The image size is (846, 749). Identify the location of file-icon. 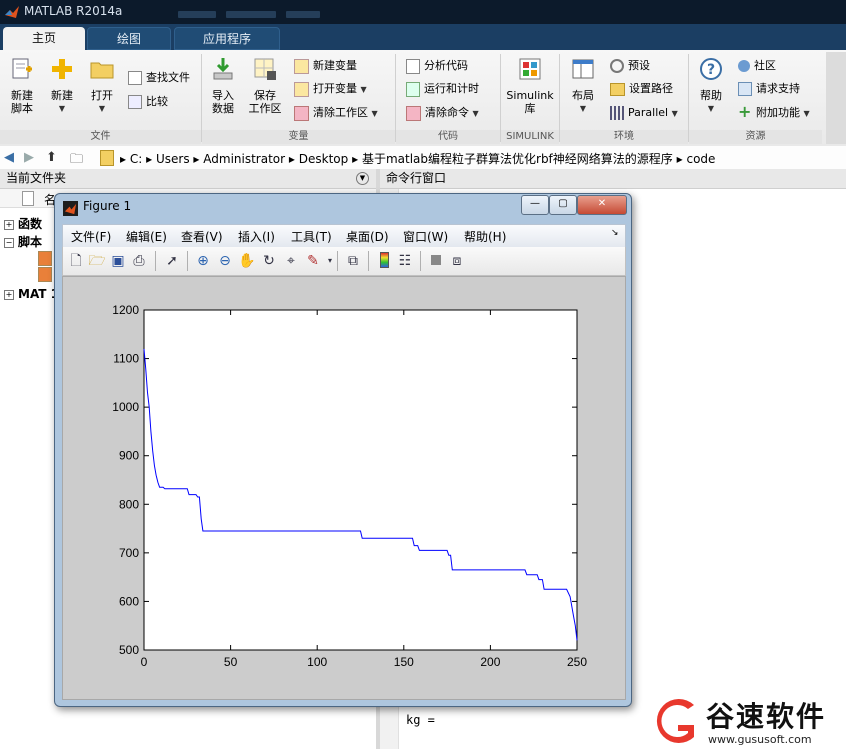
(28, 198).